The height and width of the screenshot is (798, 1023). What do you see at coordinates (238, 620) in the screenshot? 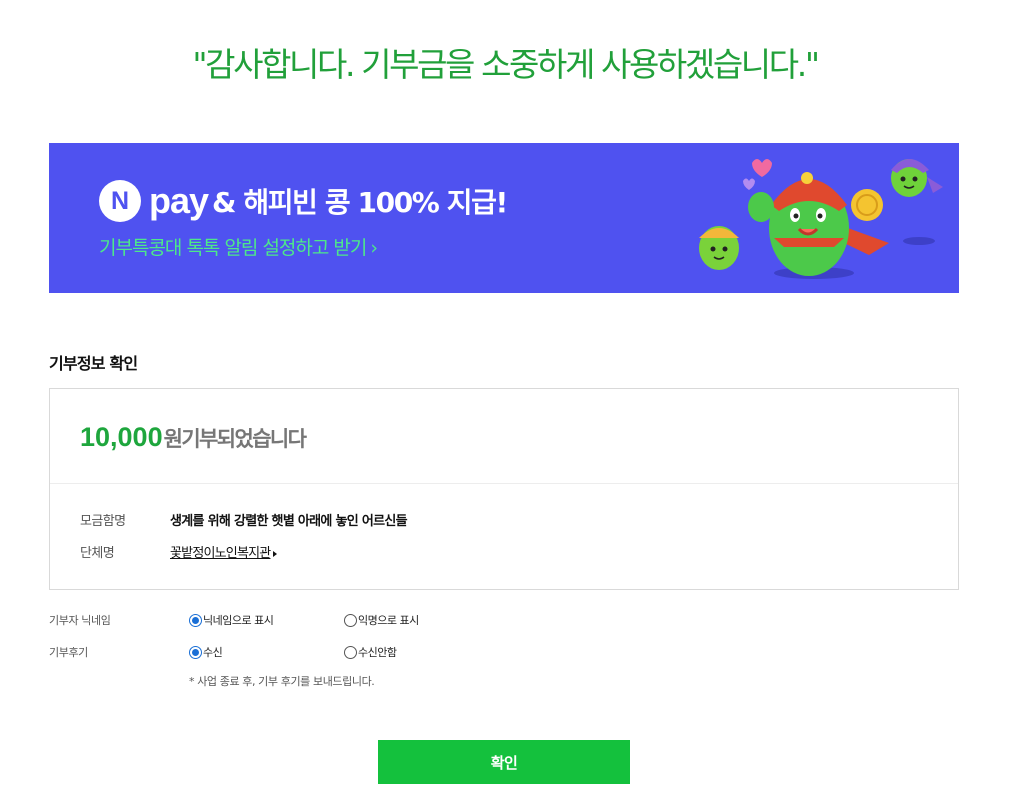
I see `nickname-radio-show-label: 닉네임으로 표시` at bounding box center [238, 620].